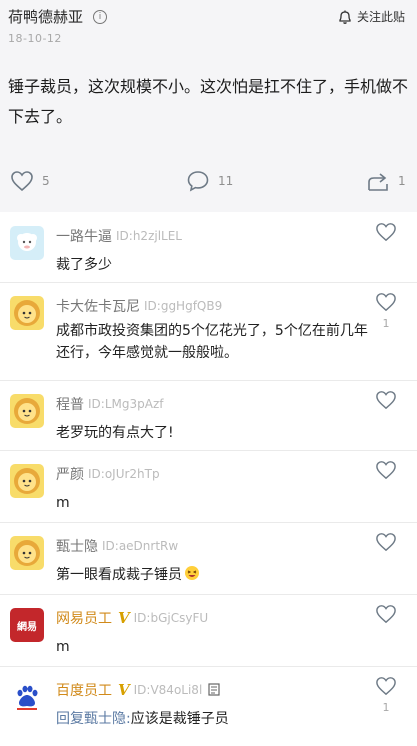 This screenshot has width=417, height=746. I want to click on share-count: 1, so click(402, 181).